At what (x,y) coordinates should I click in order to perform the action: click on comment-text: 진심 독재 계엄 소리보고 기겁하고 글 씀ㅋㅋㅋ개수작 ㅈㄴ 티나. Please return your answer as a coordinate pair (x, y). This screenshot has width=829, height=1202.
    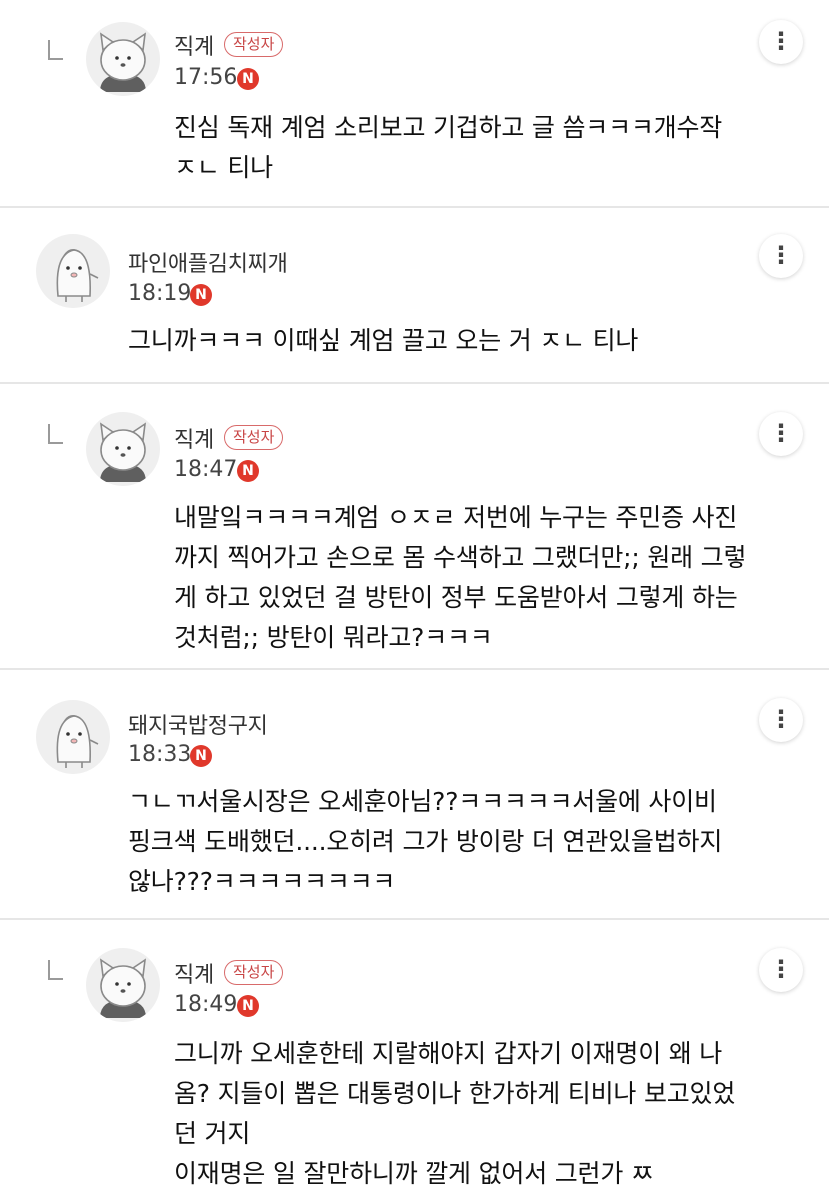
    Looking at the image, I should click on (448, 147).